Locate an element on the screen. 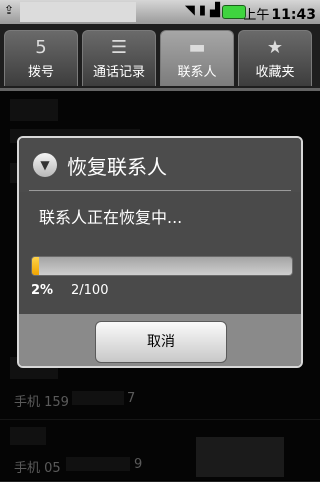 The width and height of the screenshot is (320, 482). progress-fill is located at coordinates (35, 266).